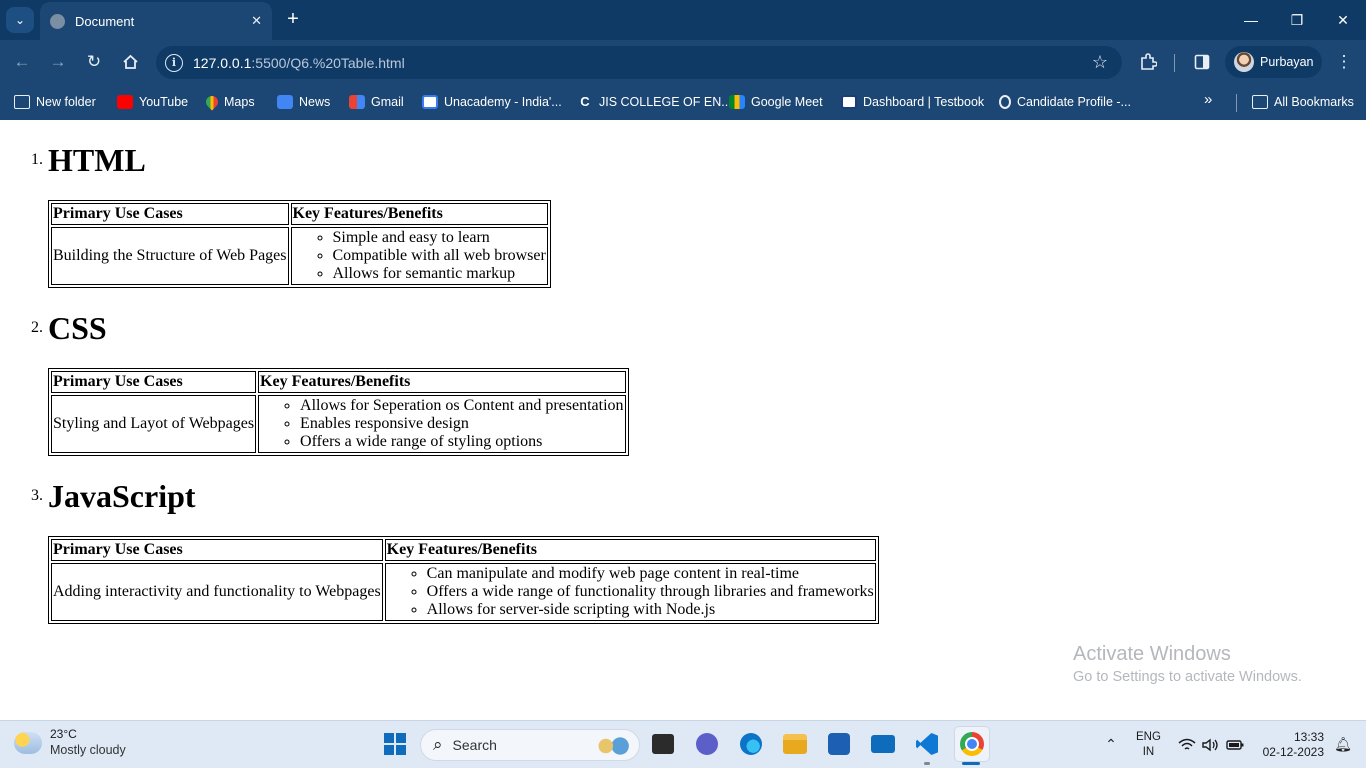 This screenshot has height=769, width=1366. I want to click on list-marker: 2., so click(37, 327).